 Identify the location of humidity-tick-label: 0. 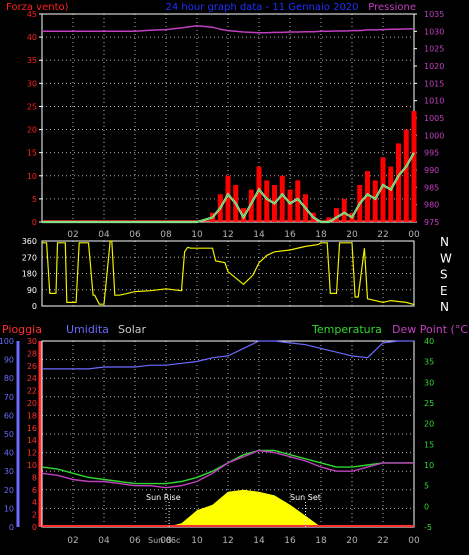
(11, 527).